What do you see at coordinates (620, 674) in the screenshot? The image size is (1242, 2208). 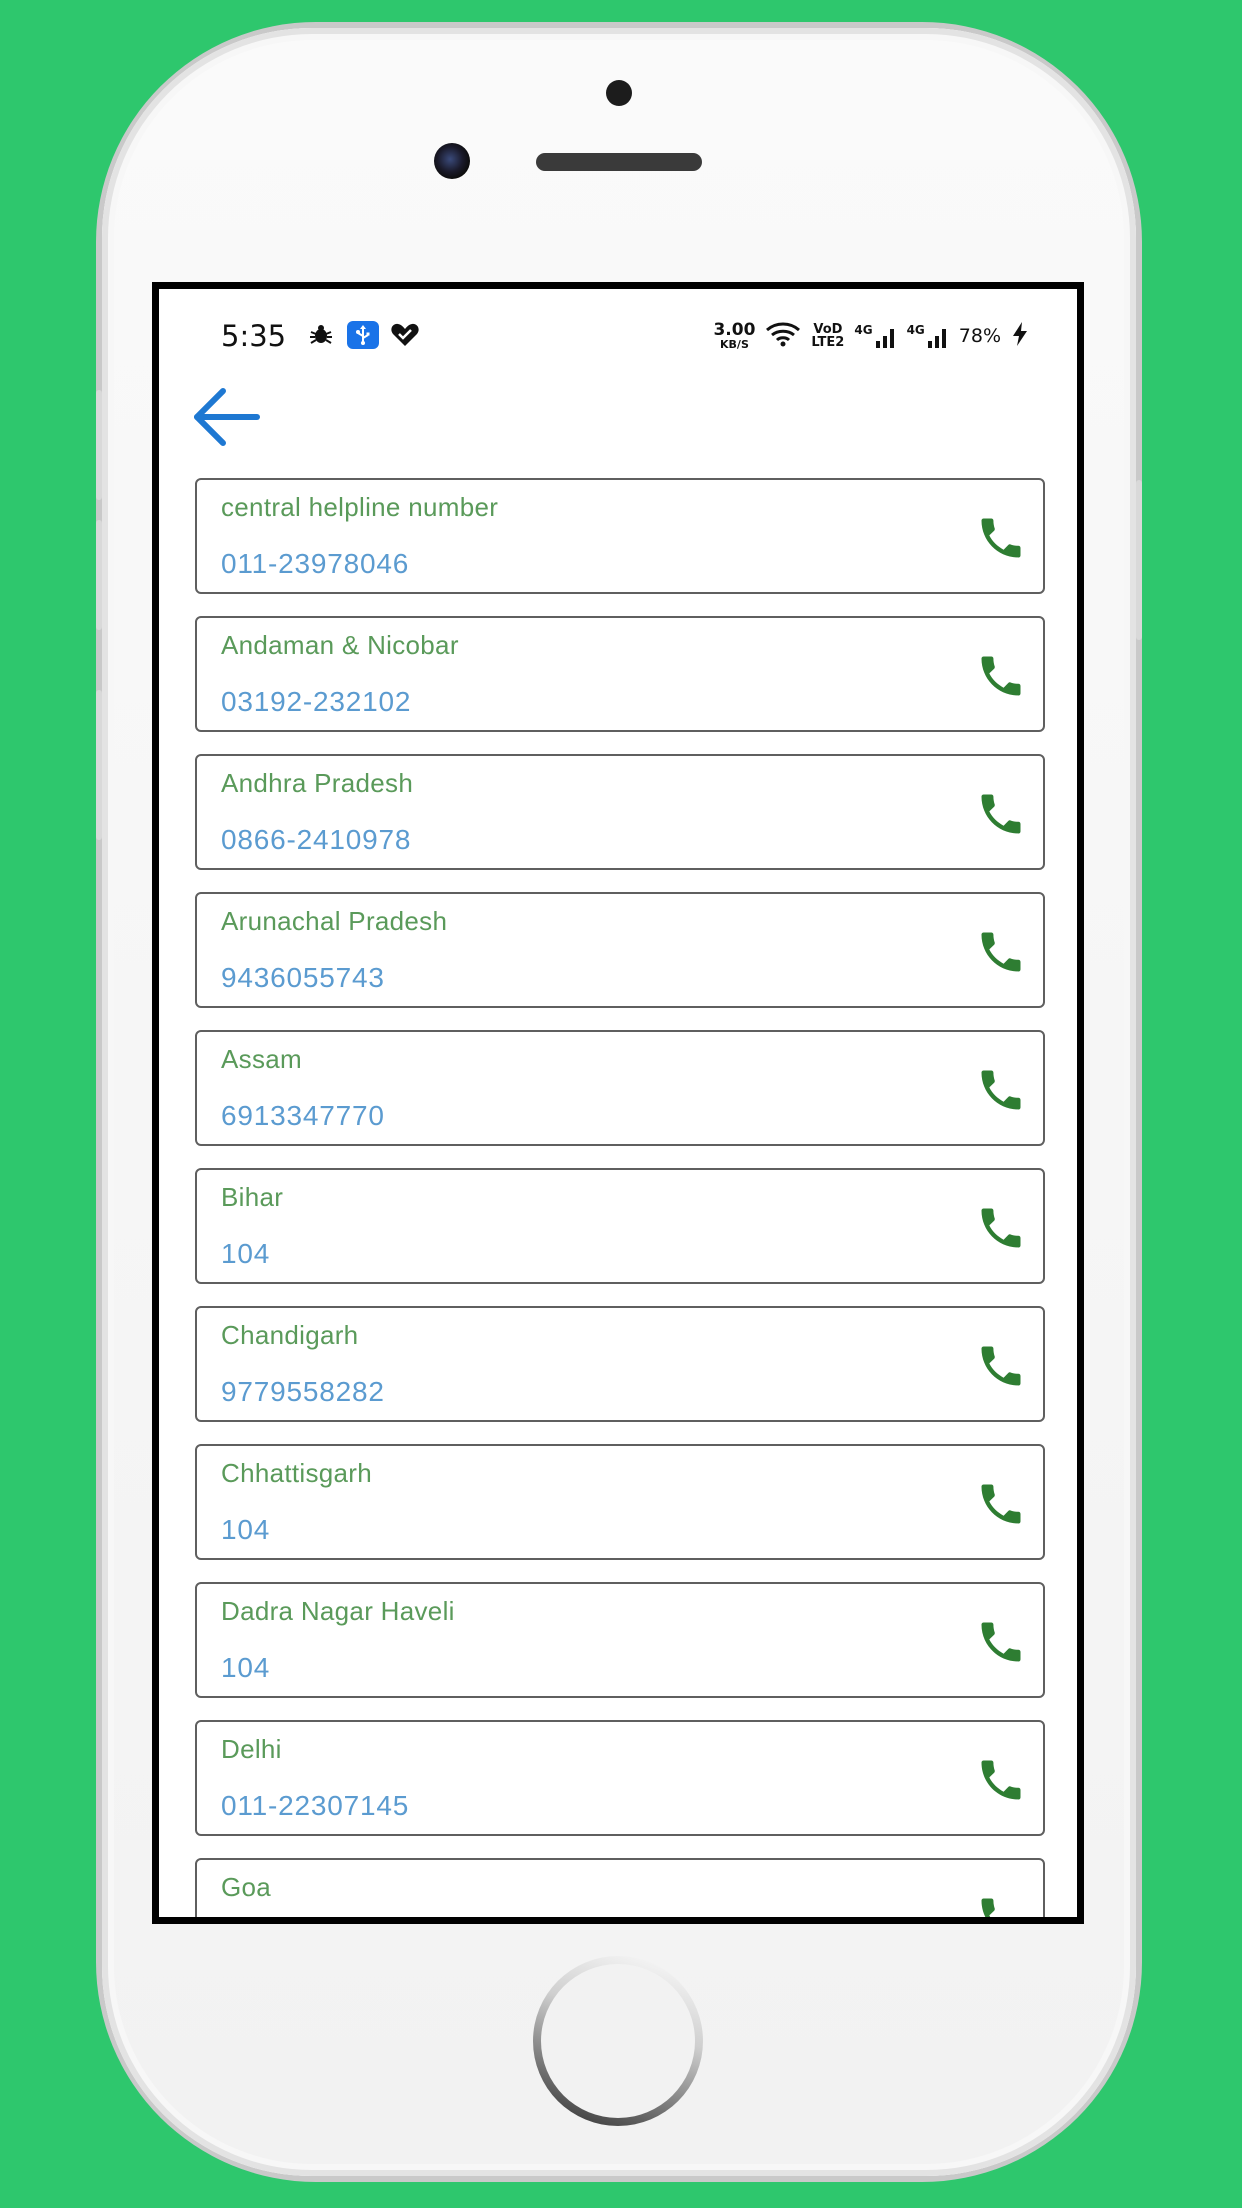 I see `helpline-card: Andaman & Nicobar 03192-232102` at bounding box center [620, 674].